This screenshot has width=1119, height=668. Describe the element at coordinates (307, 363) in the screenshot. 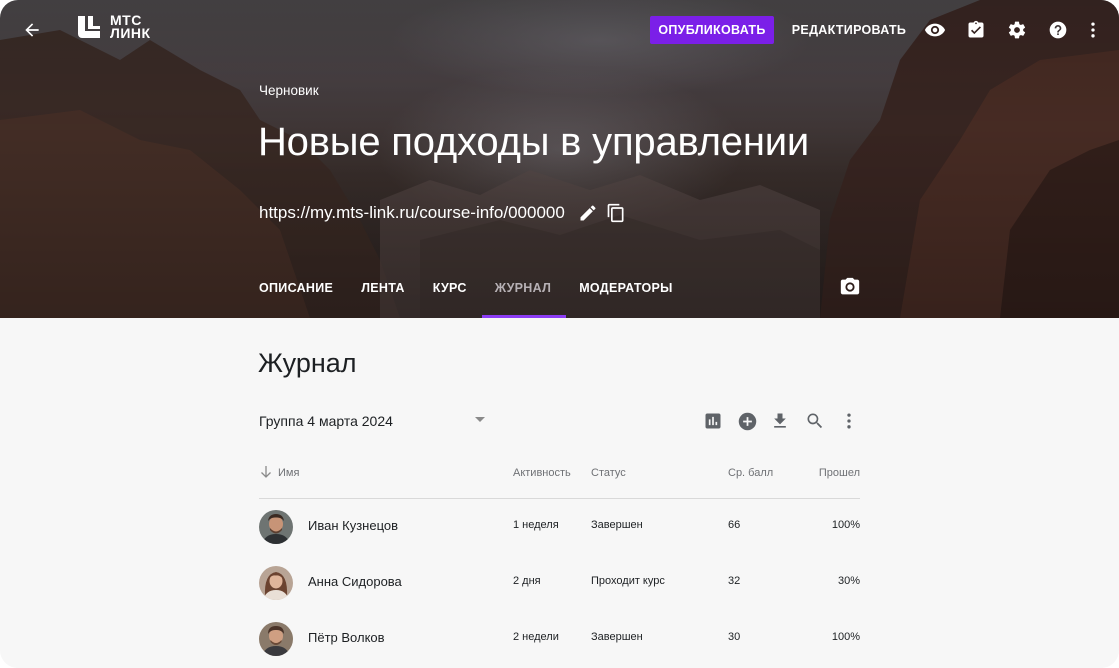

I see `journal-title: Журнал` at that location.